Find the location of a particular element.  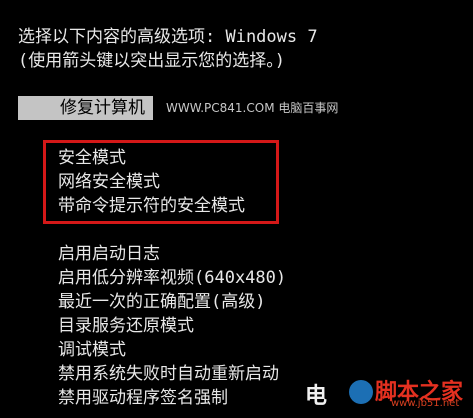

page-title: 选择以下内容的高级选项: Windows 7 is located at coordinates (168, 37).